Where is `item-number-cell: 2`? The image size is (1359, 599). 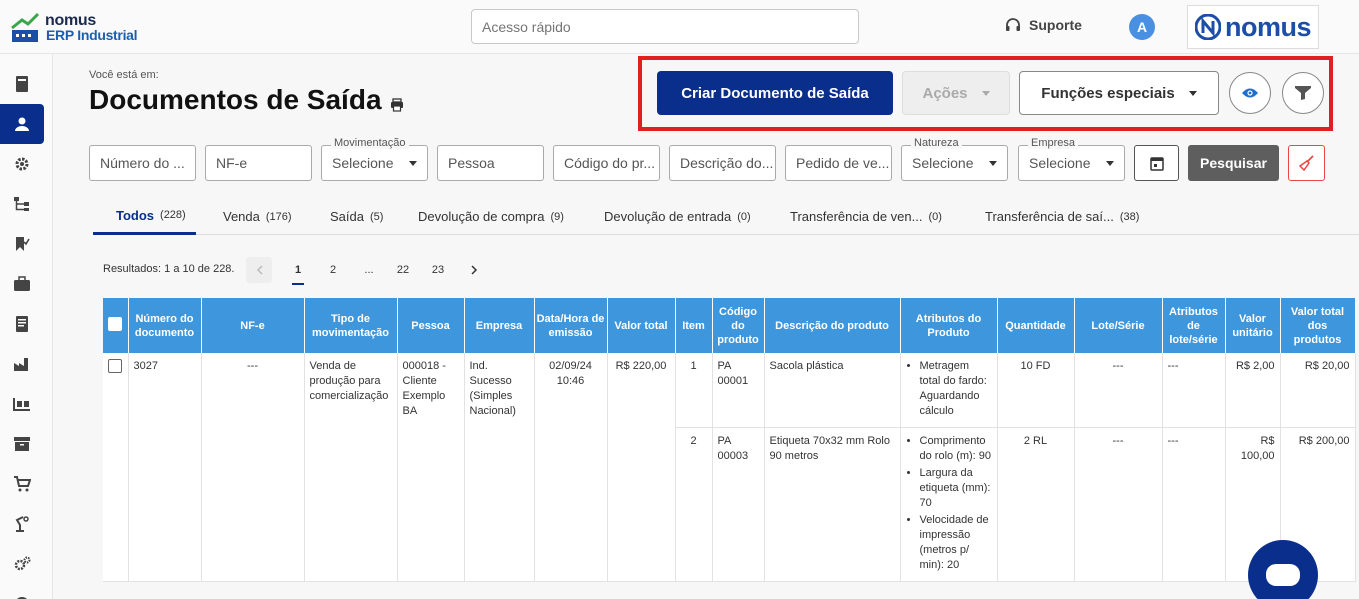 item-number-cell: 2 is located at coordinates (694, 504).